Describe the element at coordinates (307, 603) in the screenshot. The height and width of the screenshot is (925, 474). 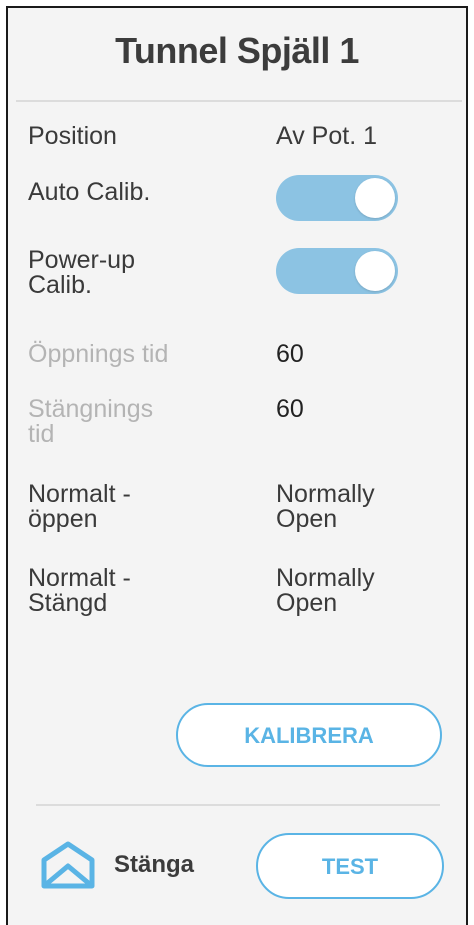
I see `normally-closed-value-line2: Open` at that location.